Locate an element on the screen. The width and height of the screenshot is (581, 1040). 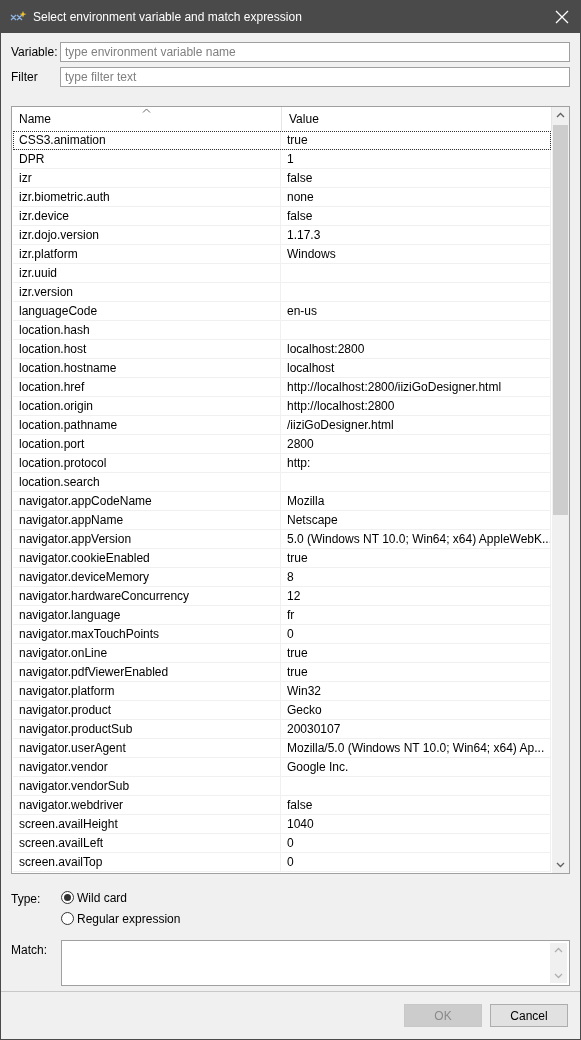
table-row: navigator.onLine true is located at coordinates (282, 653).